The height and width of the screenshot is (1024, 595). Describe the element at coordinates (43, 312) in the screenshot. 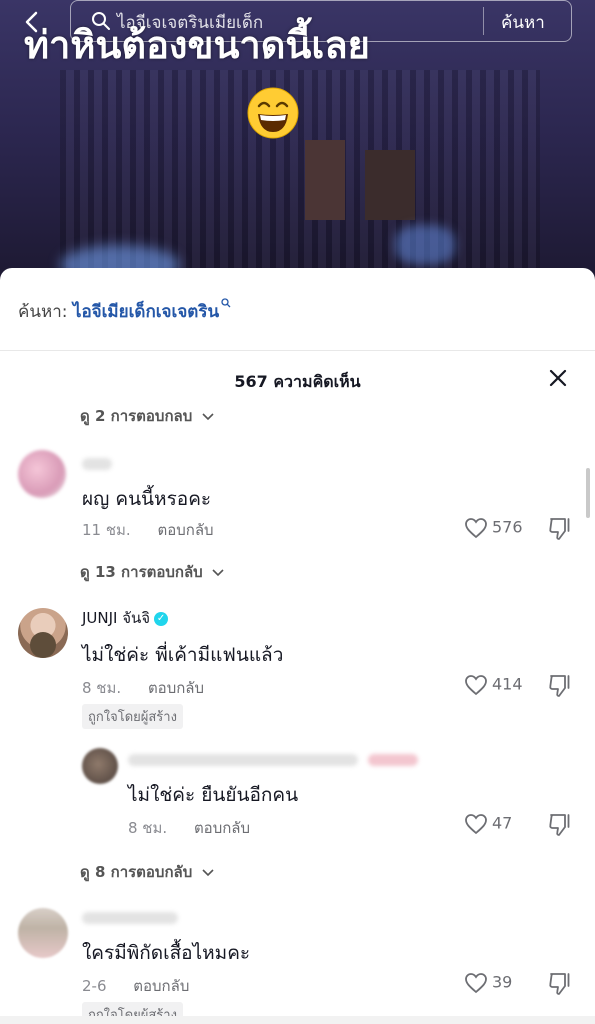

I see `related-search-label: ค้นหา:` at that location.